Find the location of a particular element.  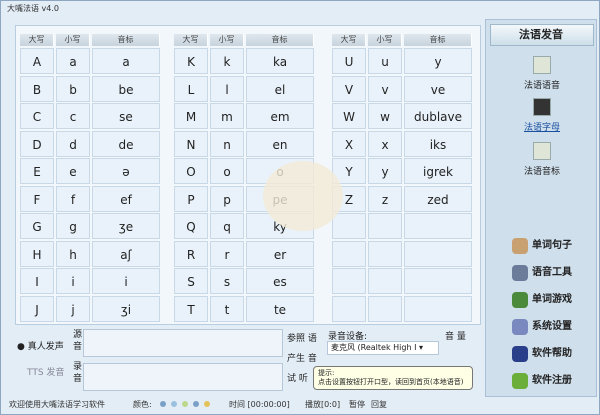

lowercase-cell: i is located at coordinates (73, 281).